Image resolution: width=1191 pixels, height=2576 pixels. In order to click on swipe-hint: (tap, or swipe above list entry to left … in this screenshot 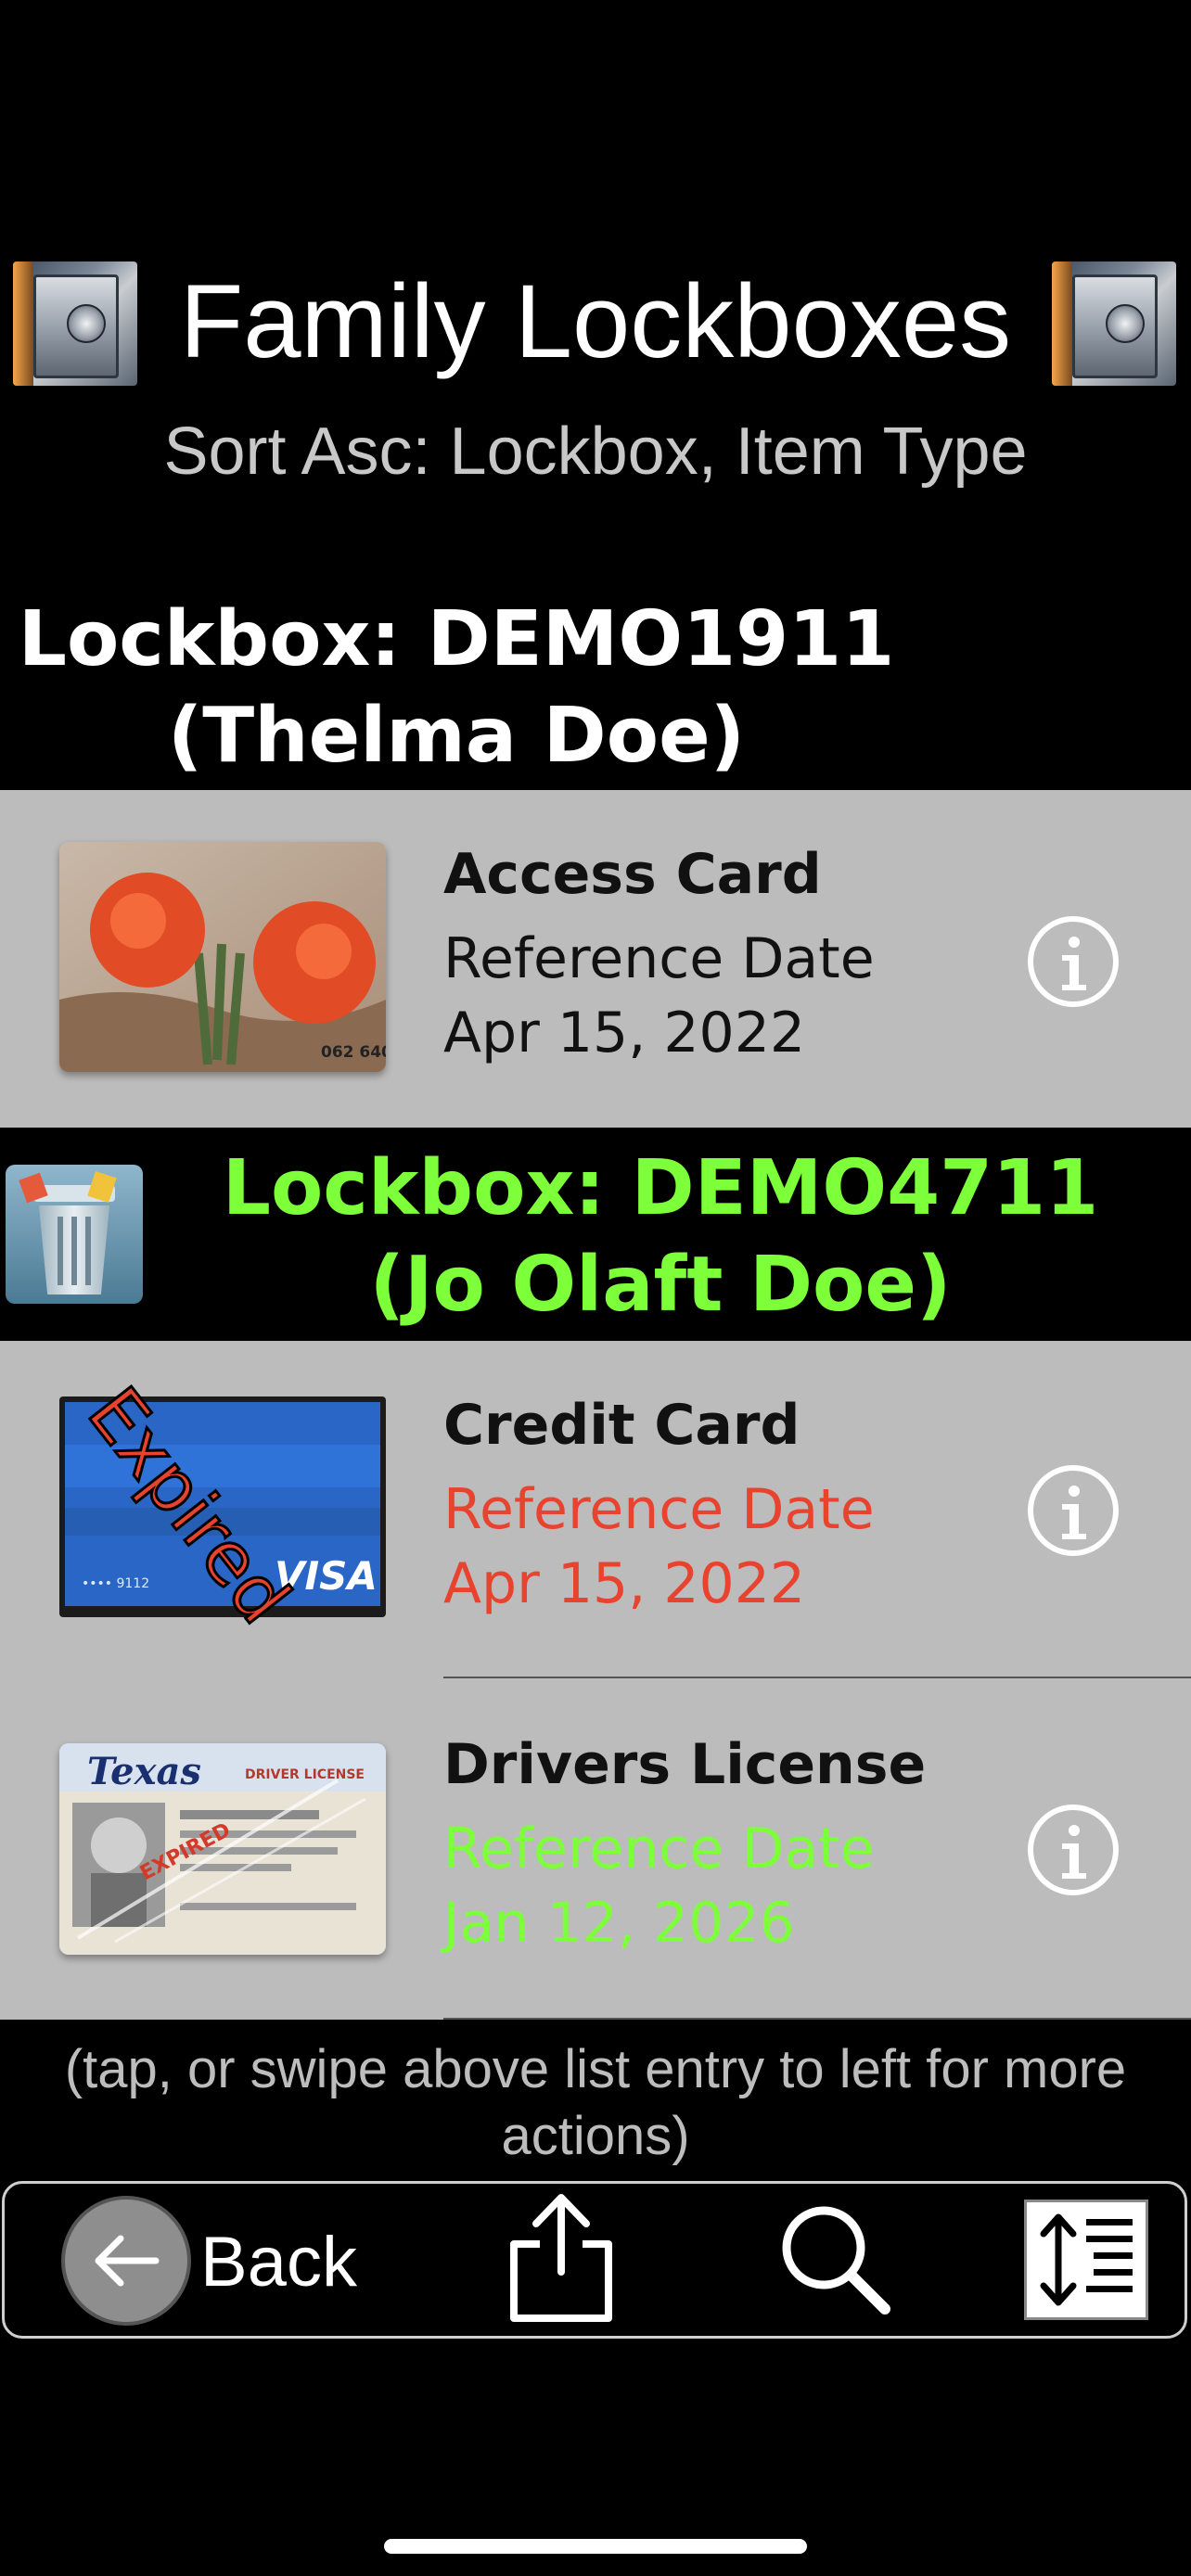, I will do `click(595, 2102)`.